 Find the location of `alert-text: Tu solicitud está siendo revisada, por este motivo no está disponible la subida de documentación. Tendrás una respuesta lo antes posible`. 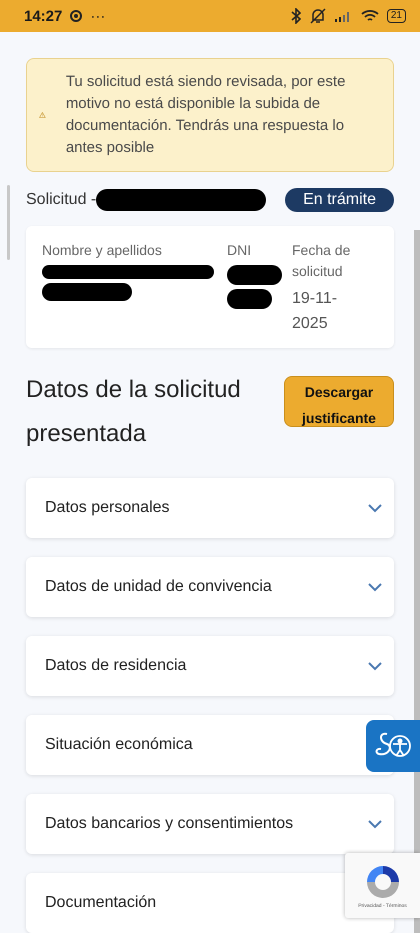

alert-text: Tu solicitud está siendo revisada, por este motivo no está disponible la subida de documentación. Tendrás una respuesta lo antes posible is located at coordinates (206, 115).